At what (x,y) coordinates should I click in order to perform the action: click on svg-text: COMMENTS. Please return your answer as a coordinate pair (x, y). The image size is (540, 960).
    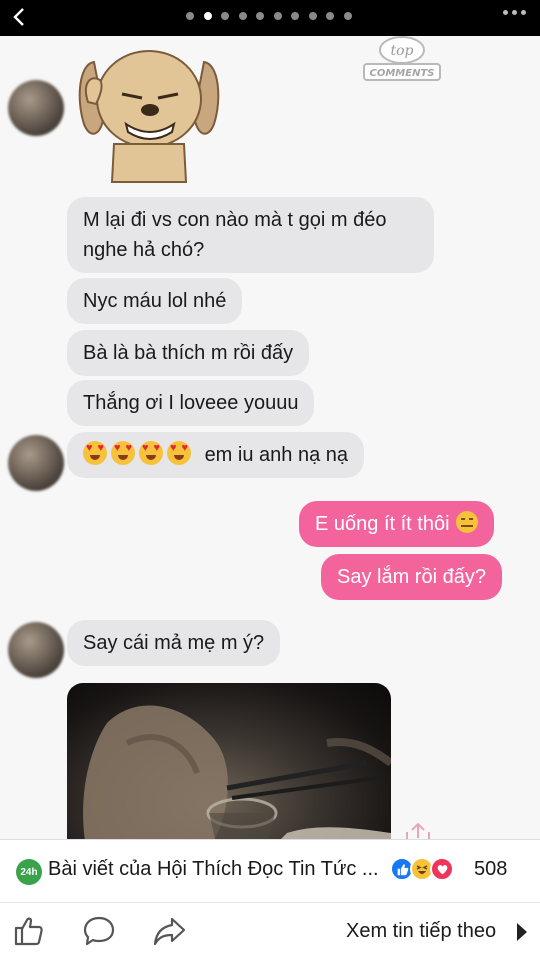
    Looking at the image, I should click on (402, 73).